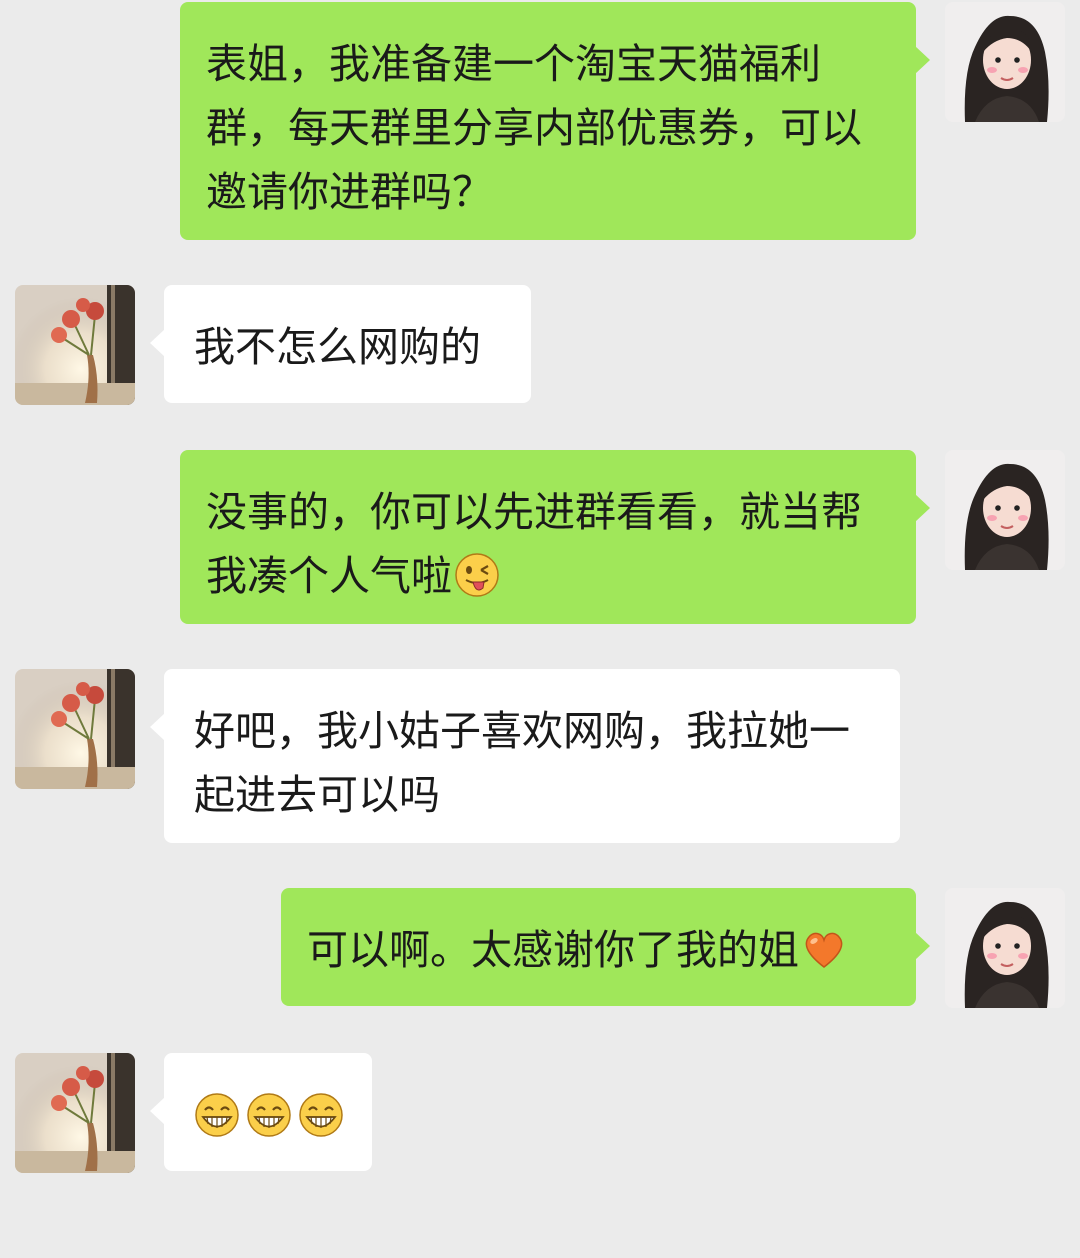 The height and width of the screenshot is (1258, 1080). Describe the element at coordinates (477, 575) in the screenshot. I see `wink-tongue-emoji` at that location.